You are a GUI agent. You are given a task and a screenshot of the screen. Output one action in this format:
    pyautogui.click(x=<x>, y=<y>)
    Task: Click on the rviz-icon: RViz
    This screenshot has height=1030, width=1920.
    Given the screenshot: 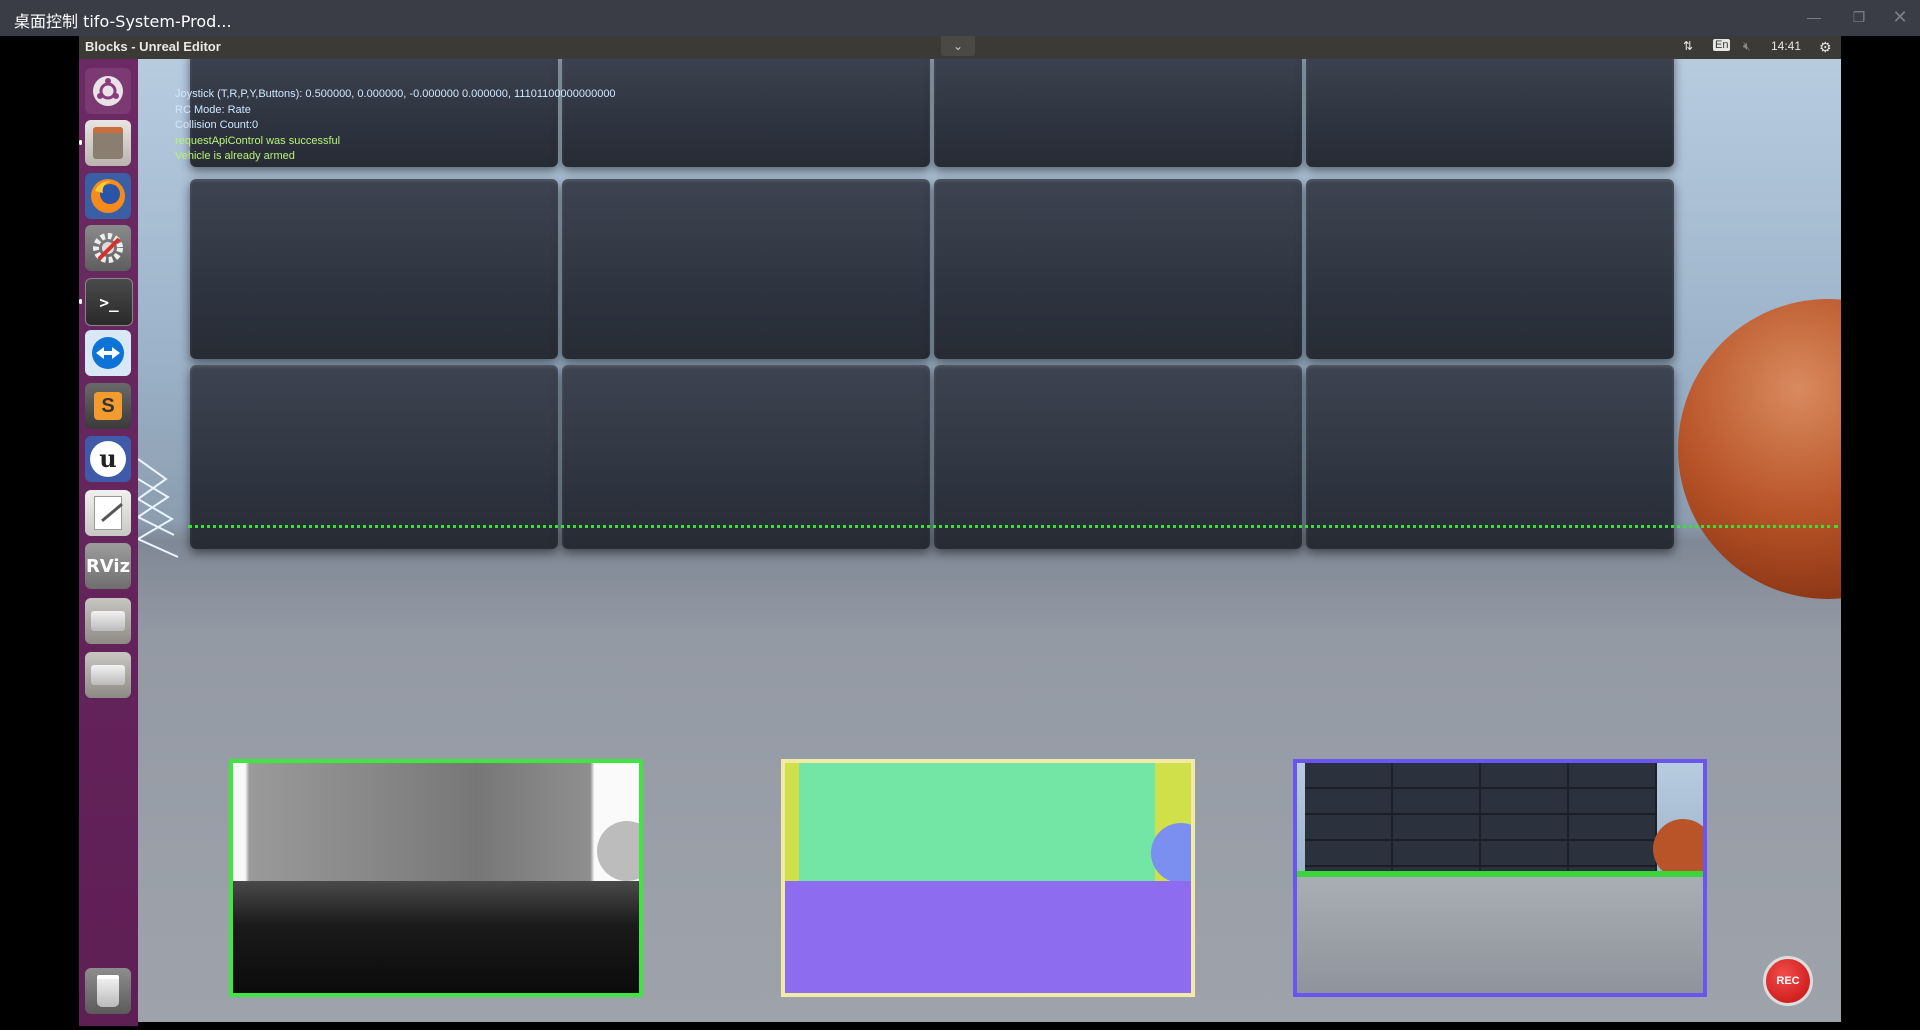 What is the action you would take?
    pyautogui.click(x=108, y=566)
    